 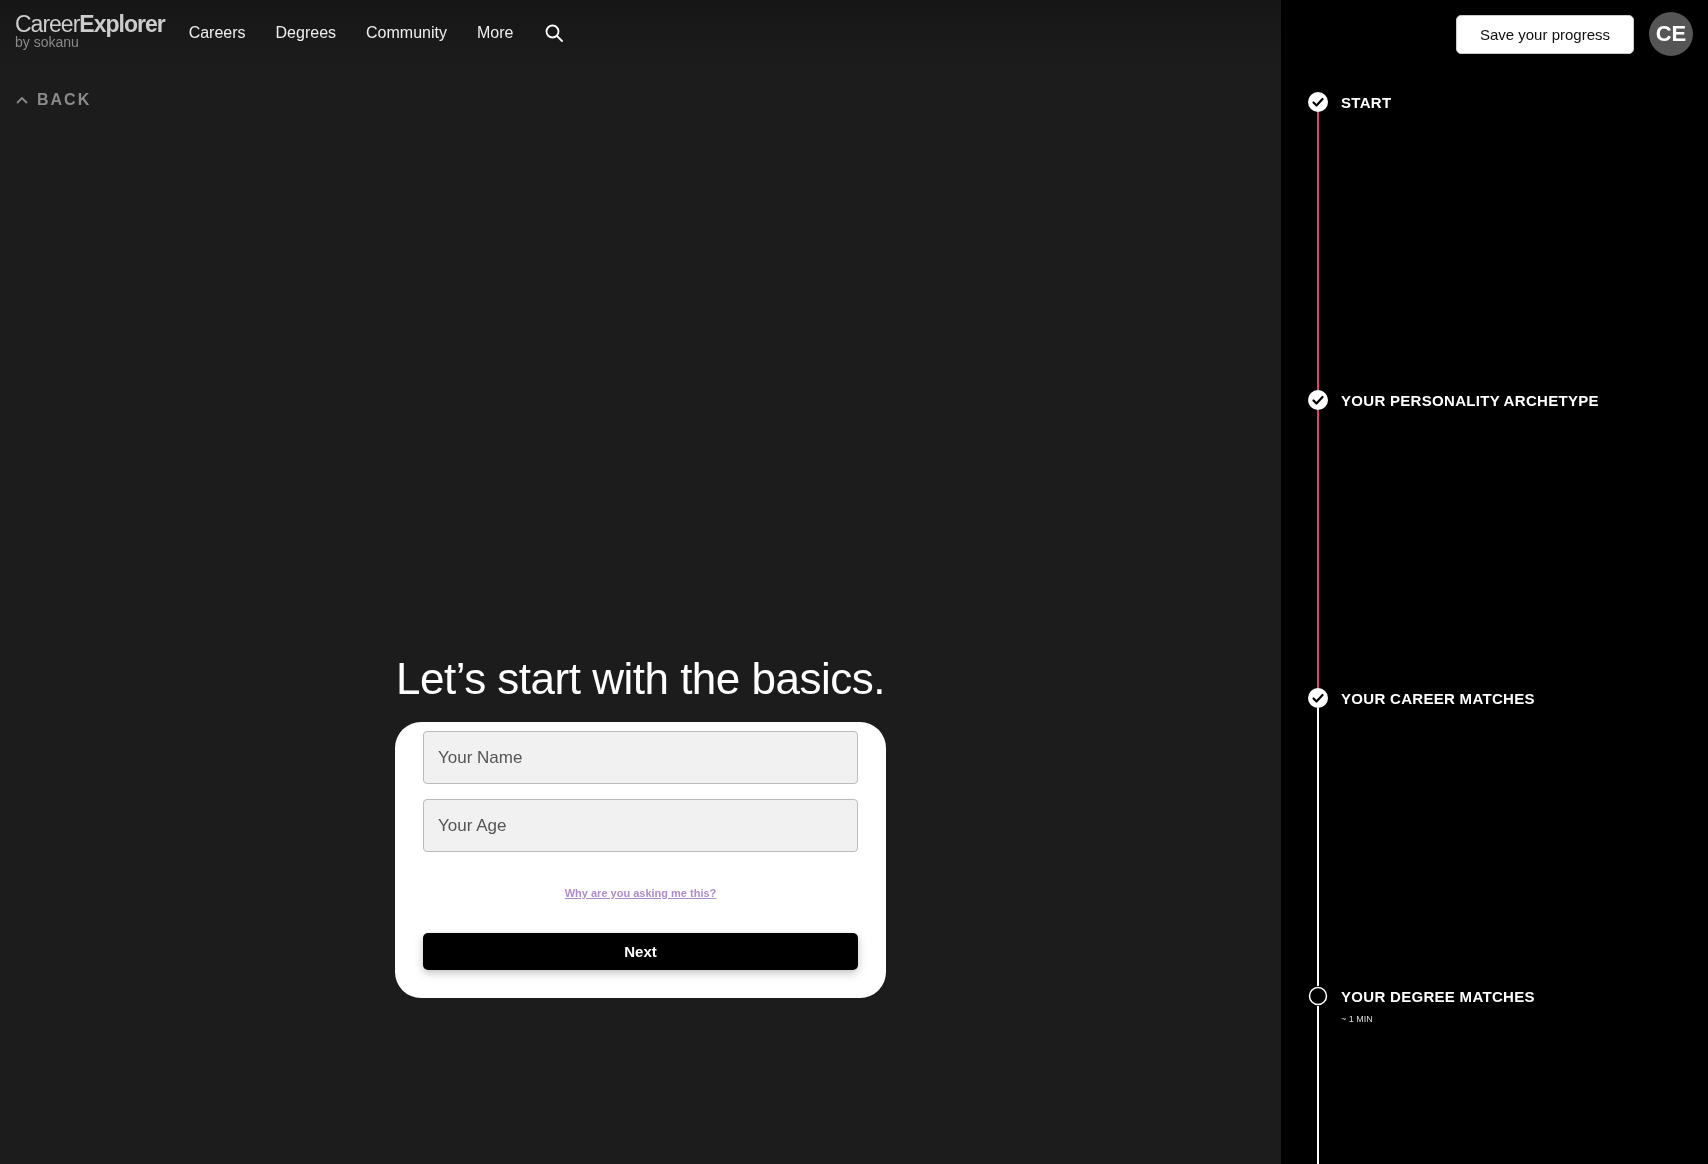 What do you see at coordinates (1366, 102) in the screenshot?
I see `step-label: START` at bounding box center [1366, 102].